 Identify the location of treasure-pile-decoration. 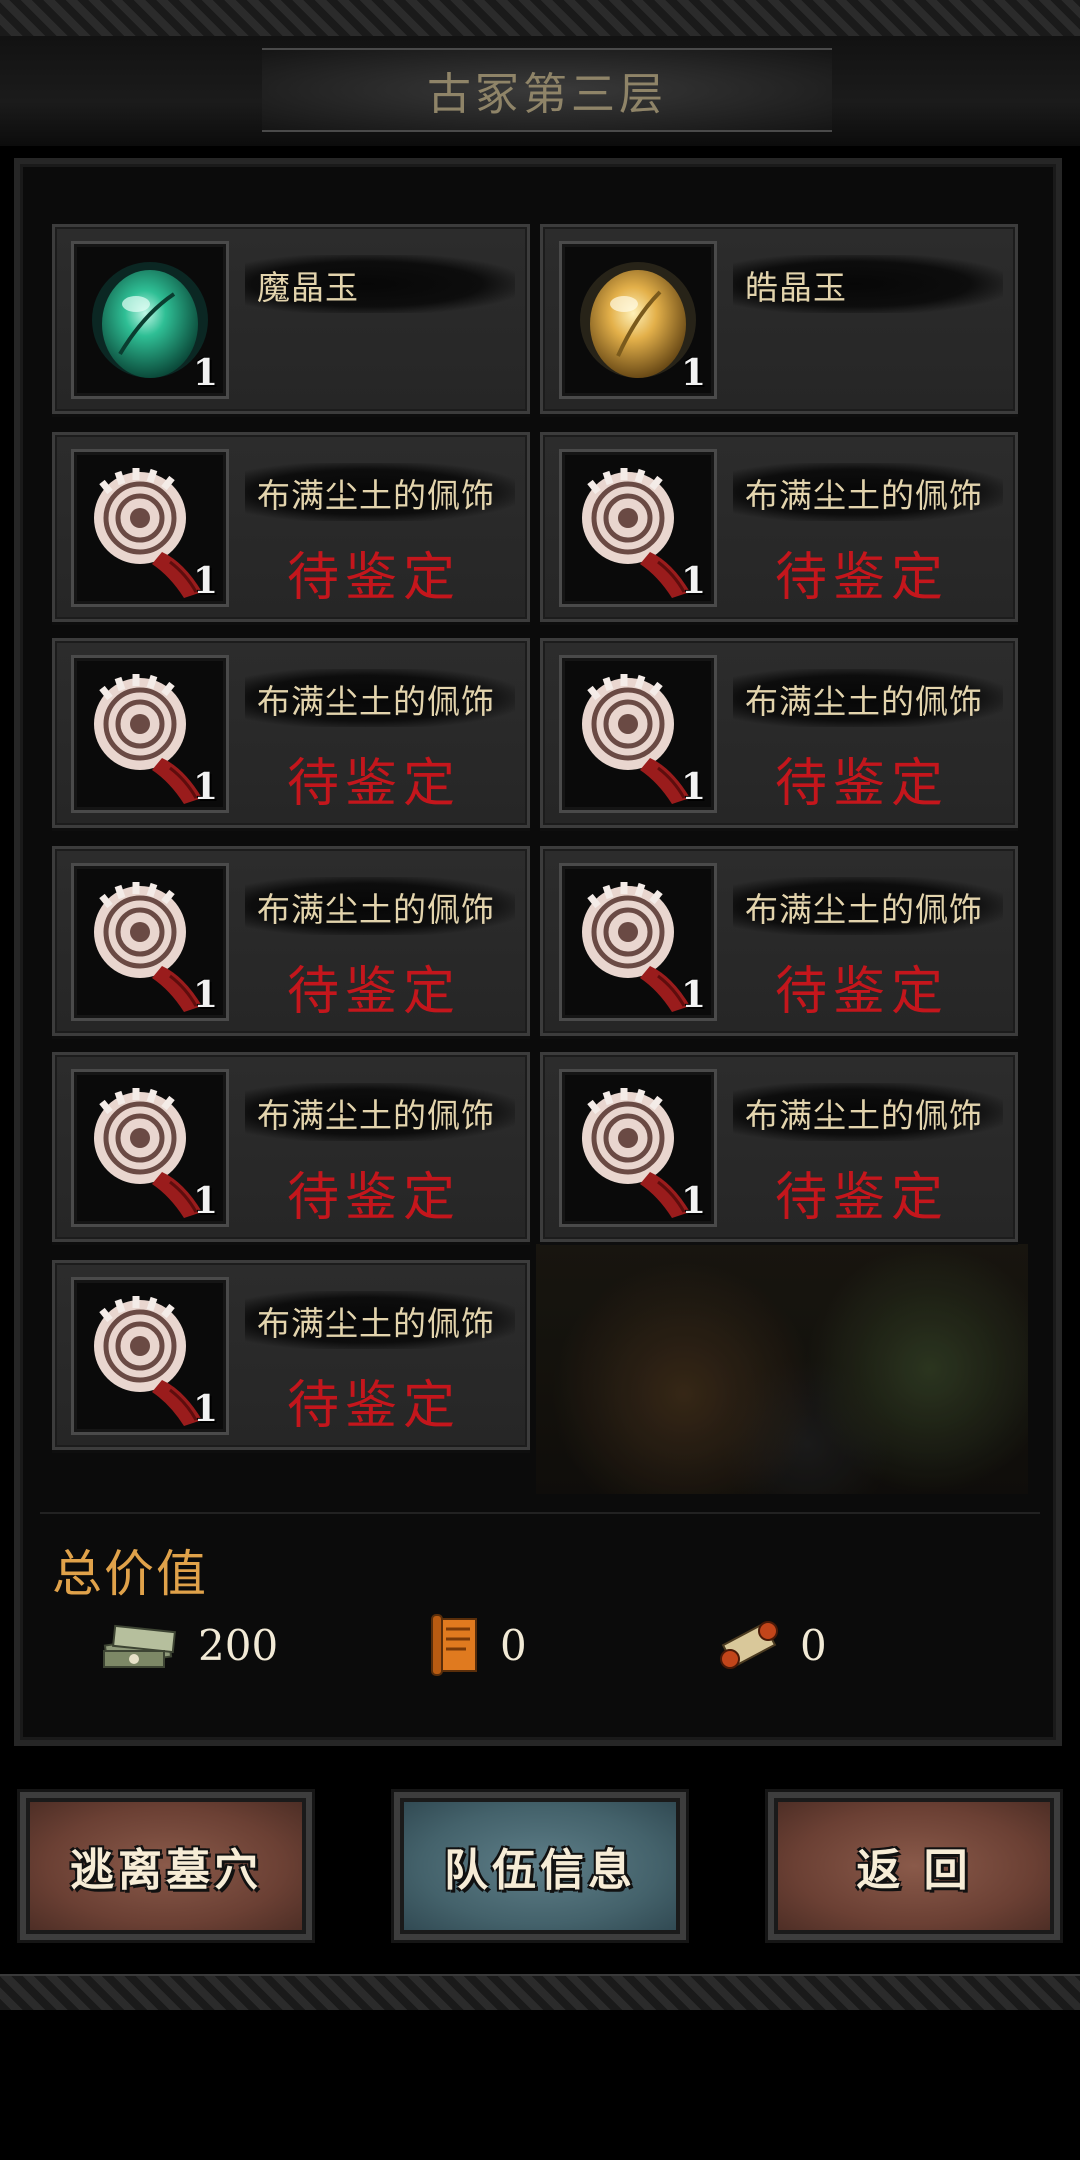
(782, 1369).